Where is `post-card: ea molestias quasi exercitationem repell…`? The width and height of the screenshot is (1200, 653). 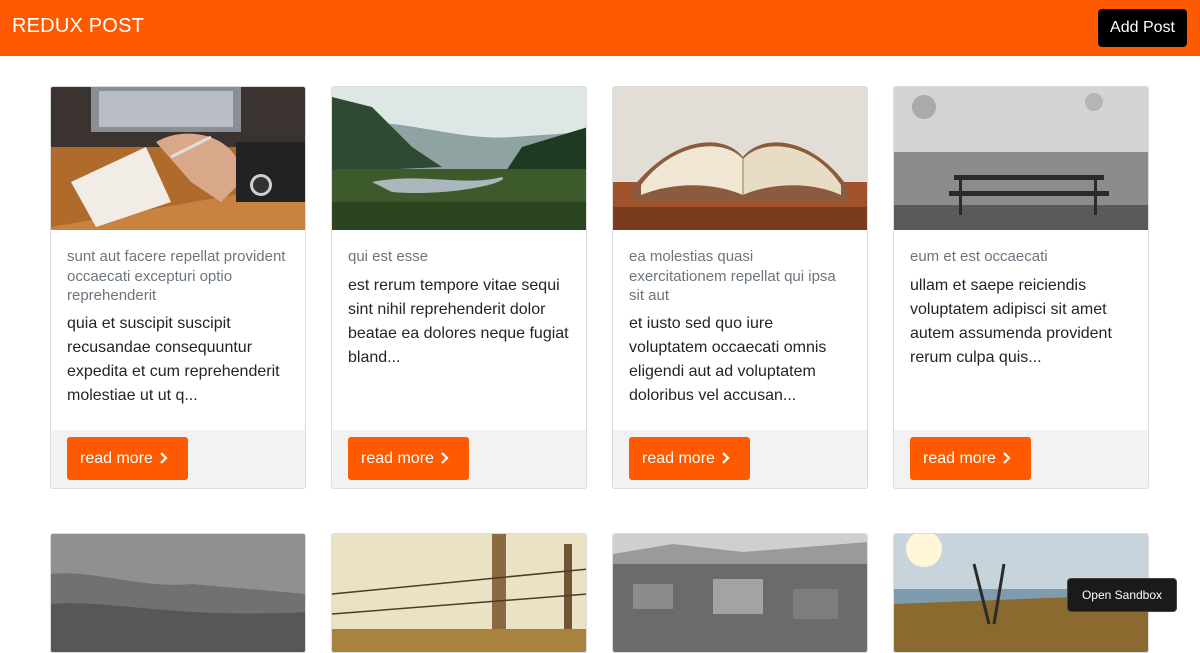 post-card: ea molestias quasi exercitationem repell… is located at coordinates (740, 287).